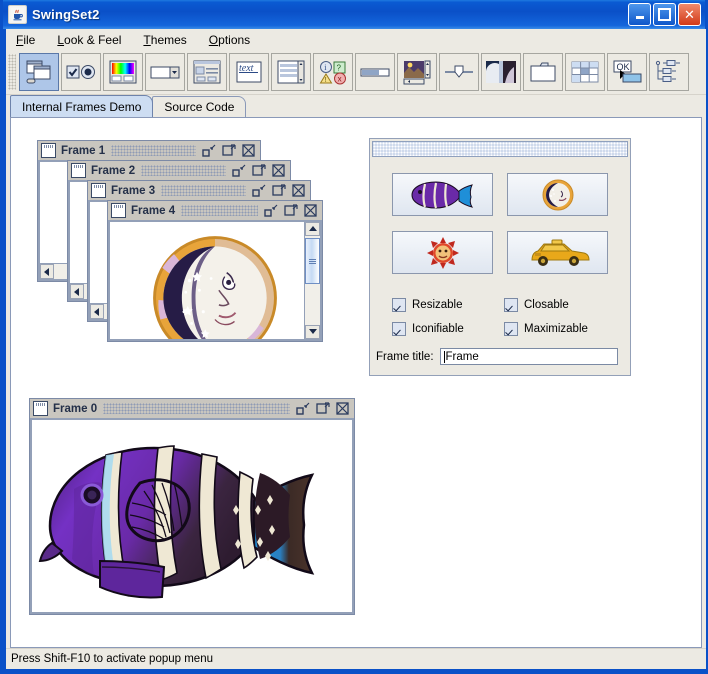 This screenshot has width=708, height=674. I want to click on internal-frame-4: Frame 4, so click(215, 271).